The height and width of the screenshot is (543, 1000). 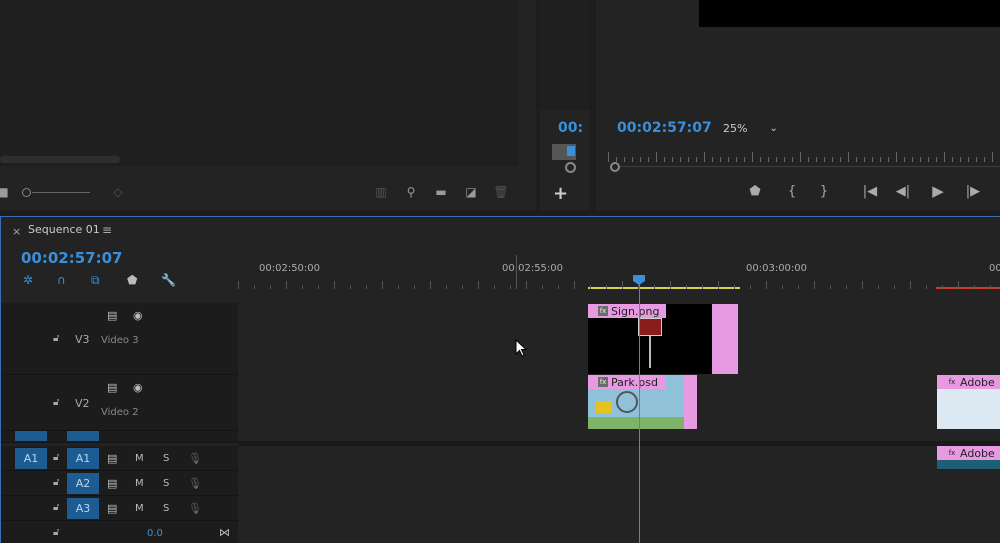 I want to click on clip-title-bar: fx Sign.png, so click(x=627, y=311).